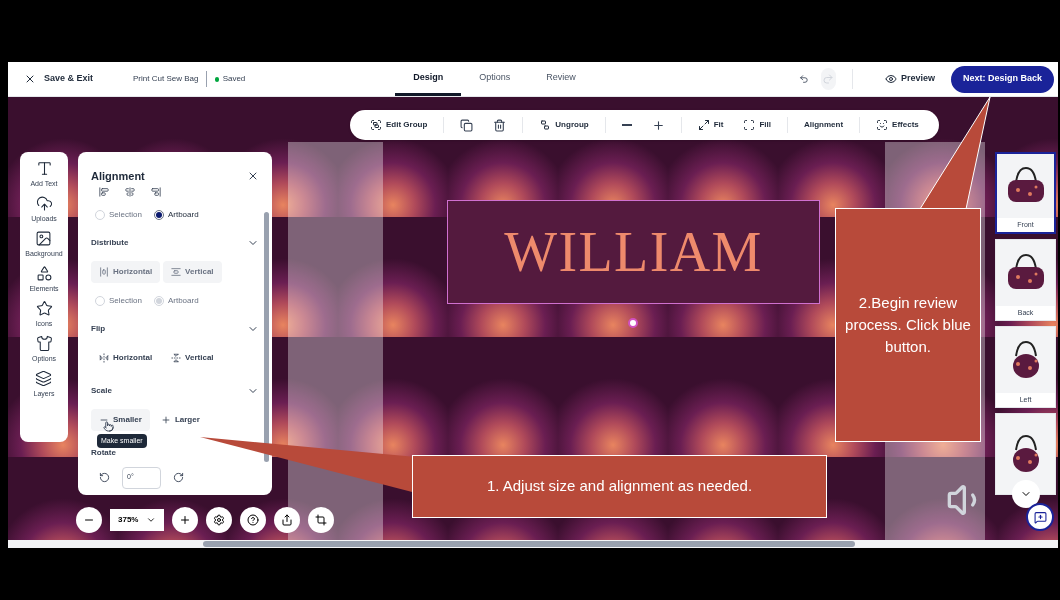 This screenshot has height=600, width=1060. What do you see at coordinates (882, 125) in the screenshot?
I see `face-scan-icon` at bounding box center [882, 125].